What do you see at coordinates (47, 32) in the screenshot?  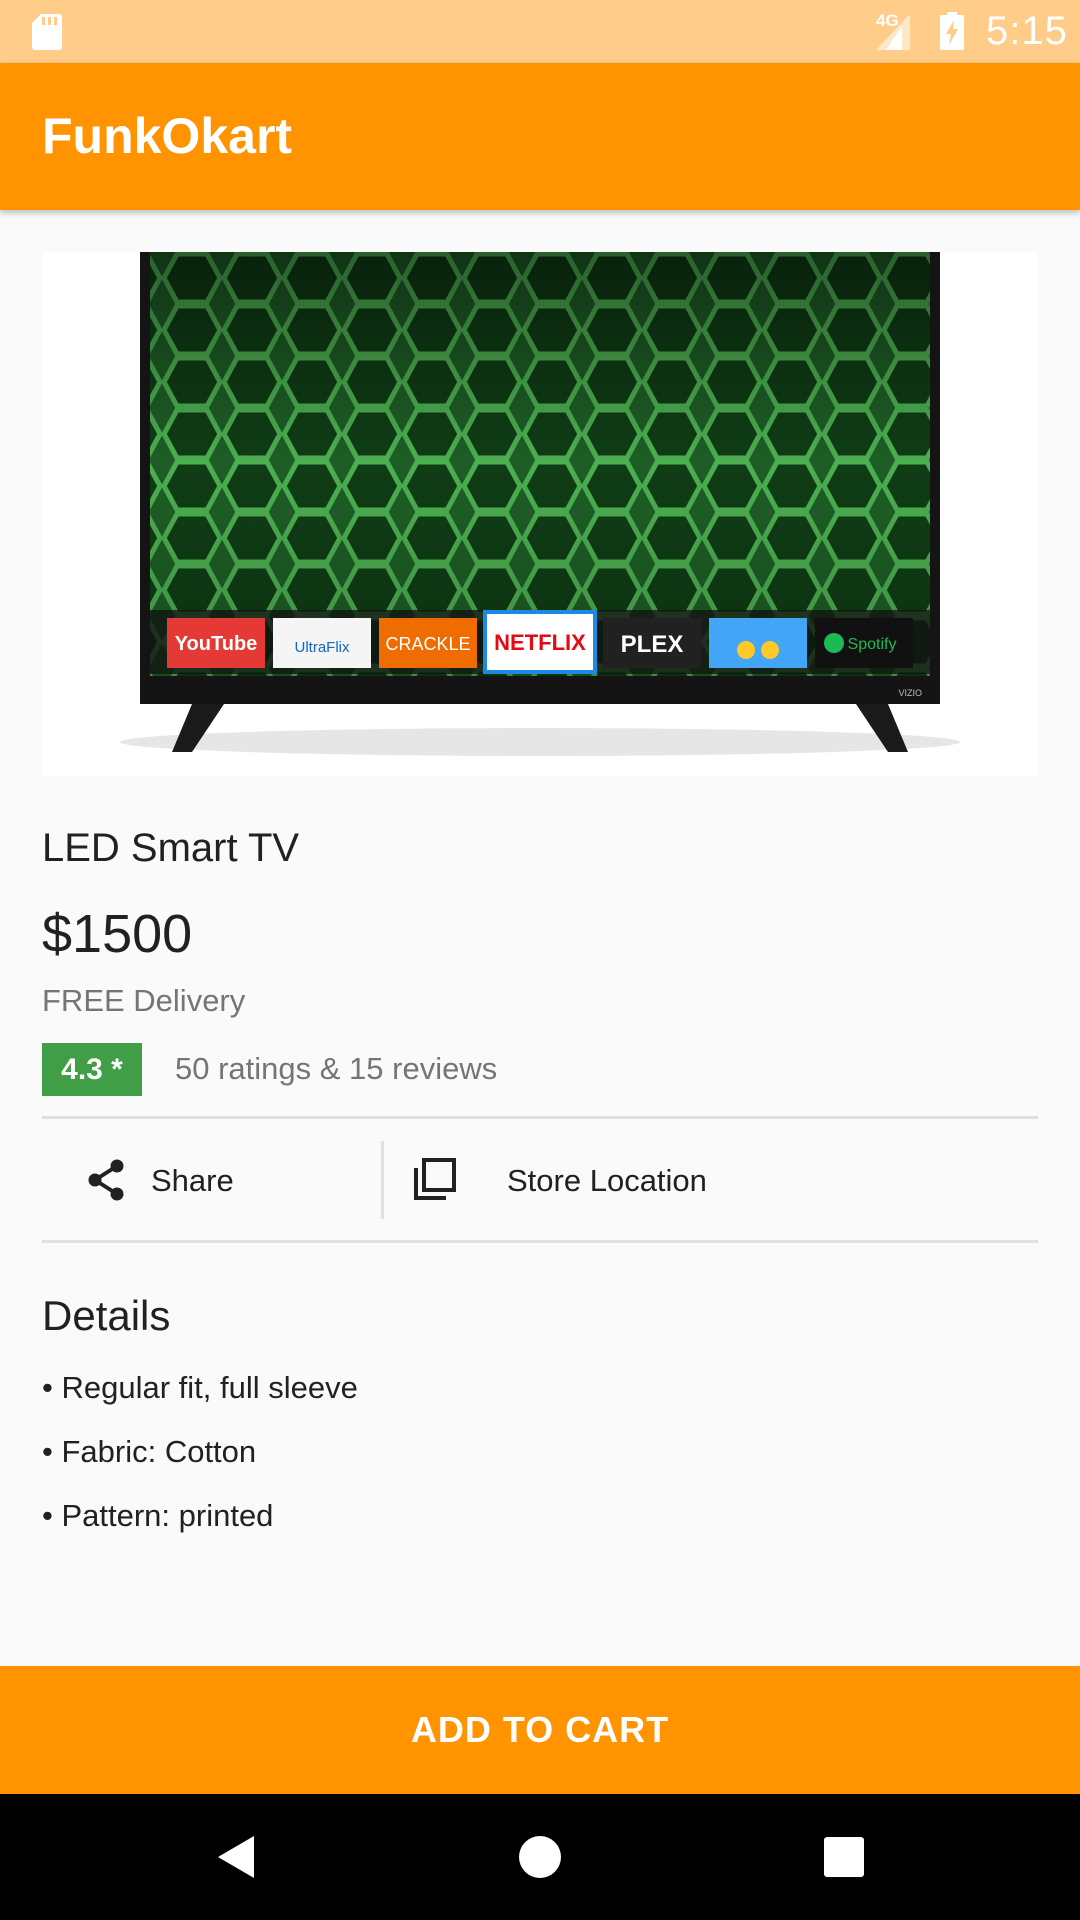 I see `sd-card-icon` at bounding box center [47, 32].